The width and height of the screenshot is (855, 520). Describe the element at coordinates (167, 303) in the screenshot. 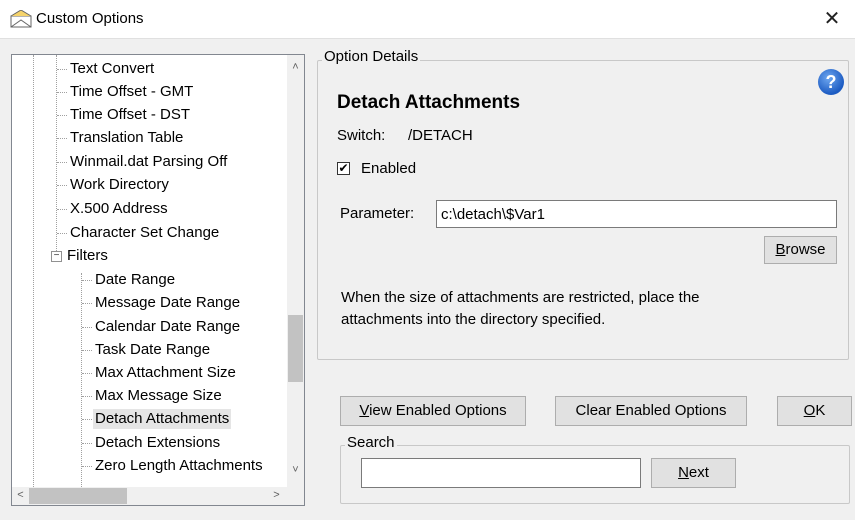

I see `tree-item: Message Date Range` at that location.